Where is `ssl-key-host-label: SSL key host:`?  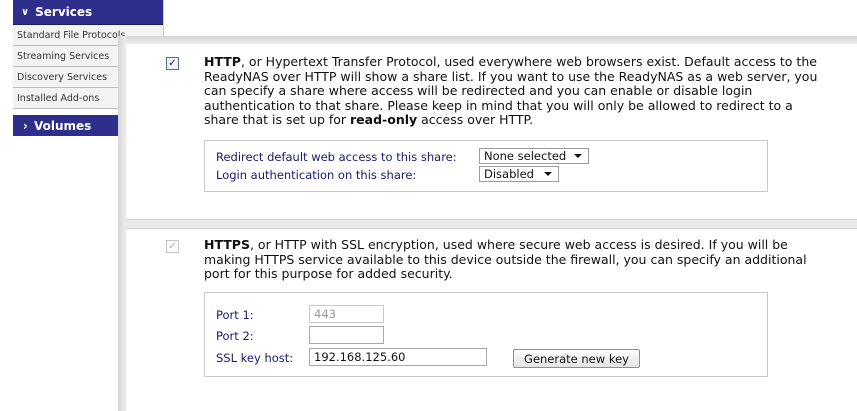 ssl-key-host-label: SSL key host: is located at coordinates (255, 358).